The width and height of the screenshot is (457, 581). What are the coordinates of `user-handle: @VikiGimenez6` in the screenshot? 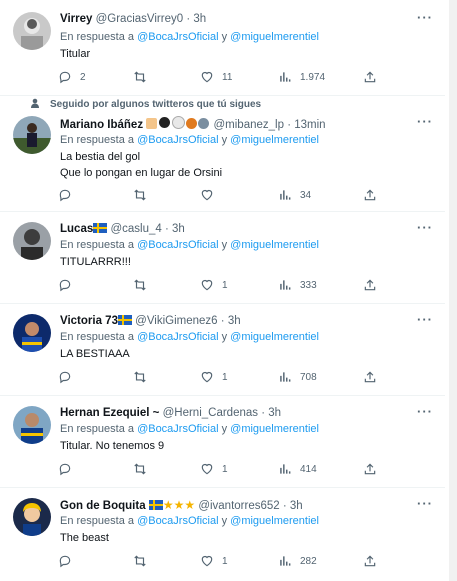 It's located at (176, 321).